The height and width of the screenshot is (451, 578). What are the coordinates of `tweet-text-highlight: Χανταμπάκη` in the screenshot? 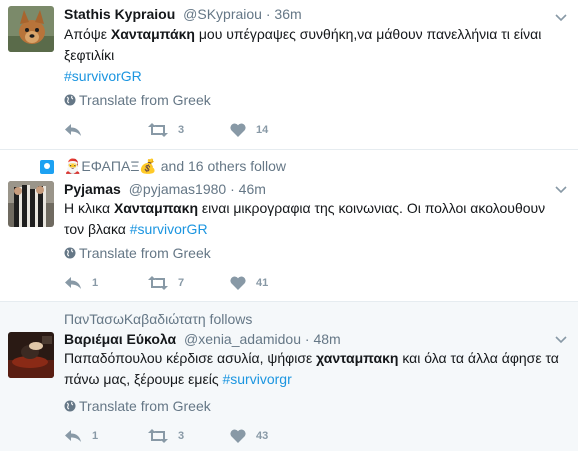 It's located at (152, 34).